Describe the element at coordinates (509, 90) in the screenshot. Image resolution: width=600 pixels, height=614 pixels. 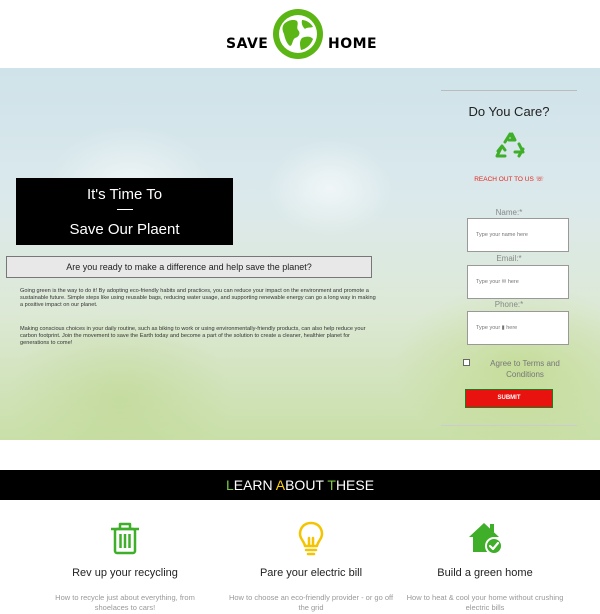
I see `form-divider-top` at that location.